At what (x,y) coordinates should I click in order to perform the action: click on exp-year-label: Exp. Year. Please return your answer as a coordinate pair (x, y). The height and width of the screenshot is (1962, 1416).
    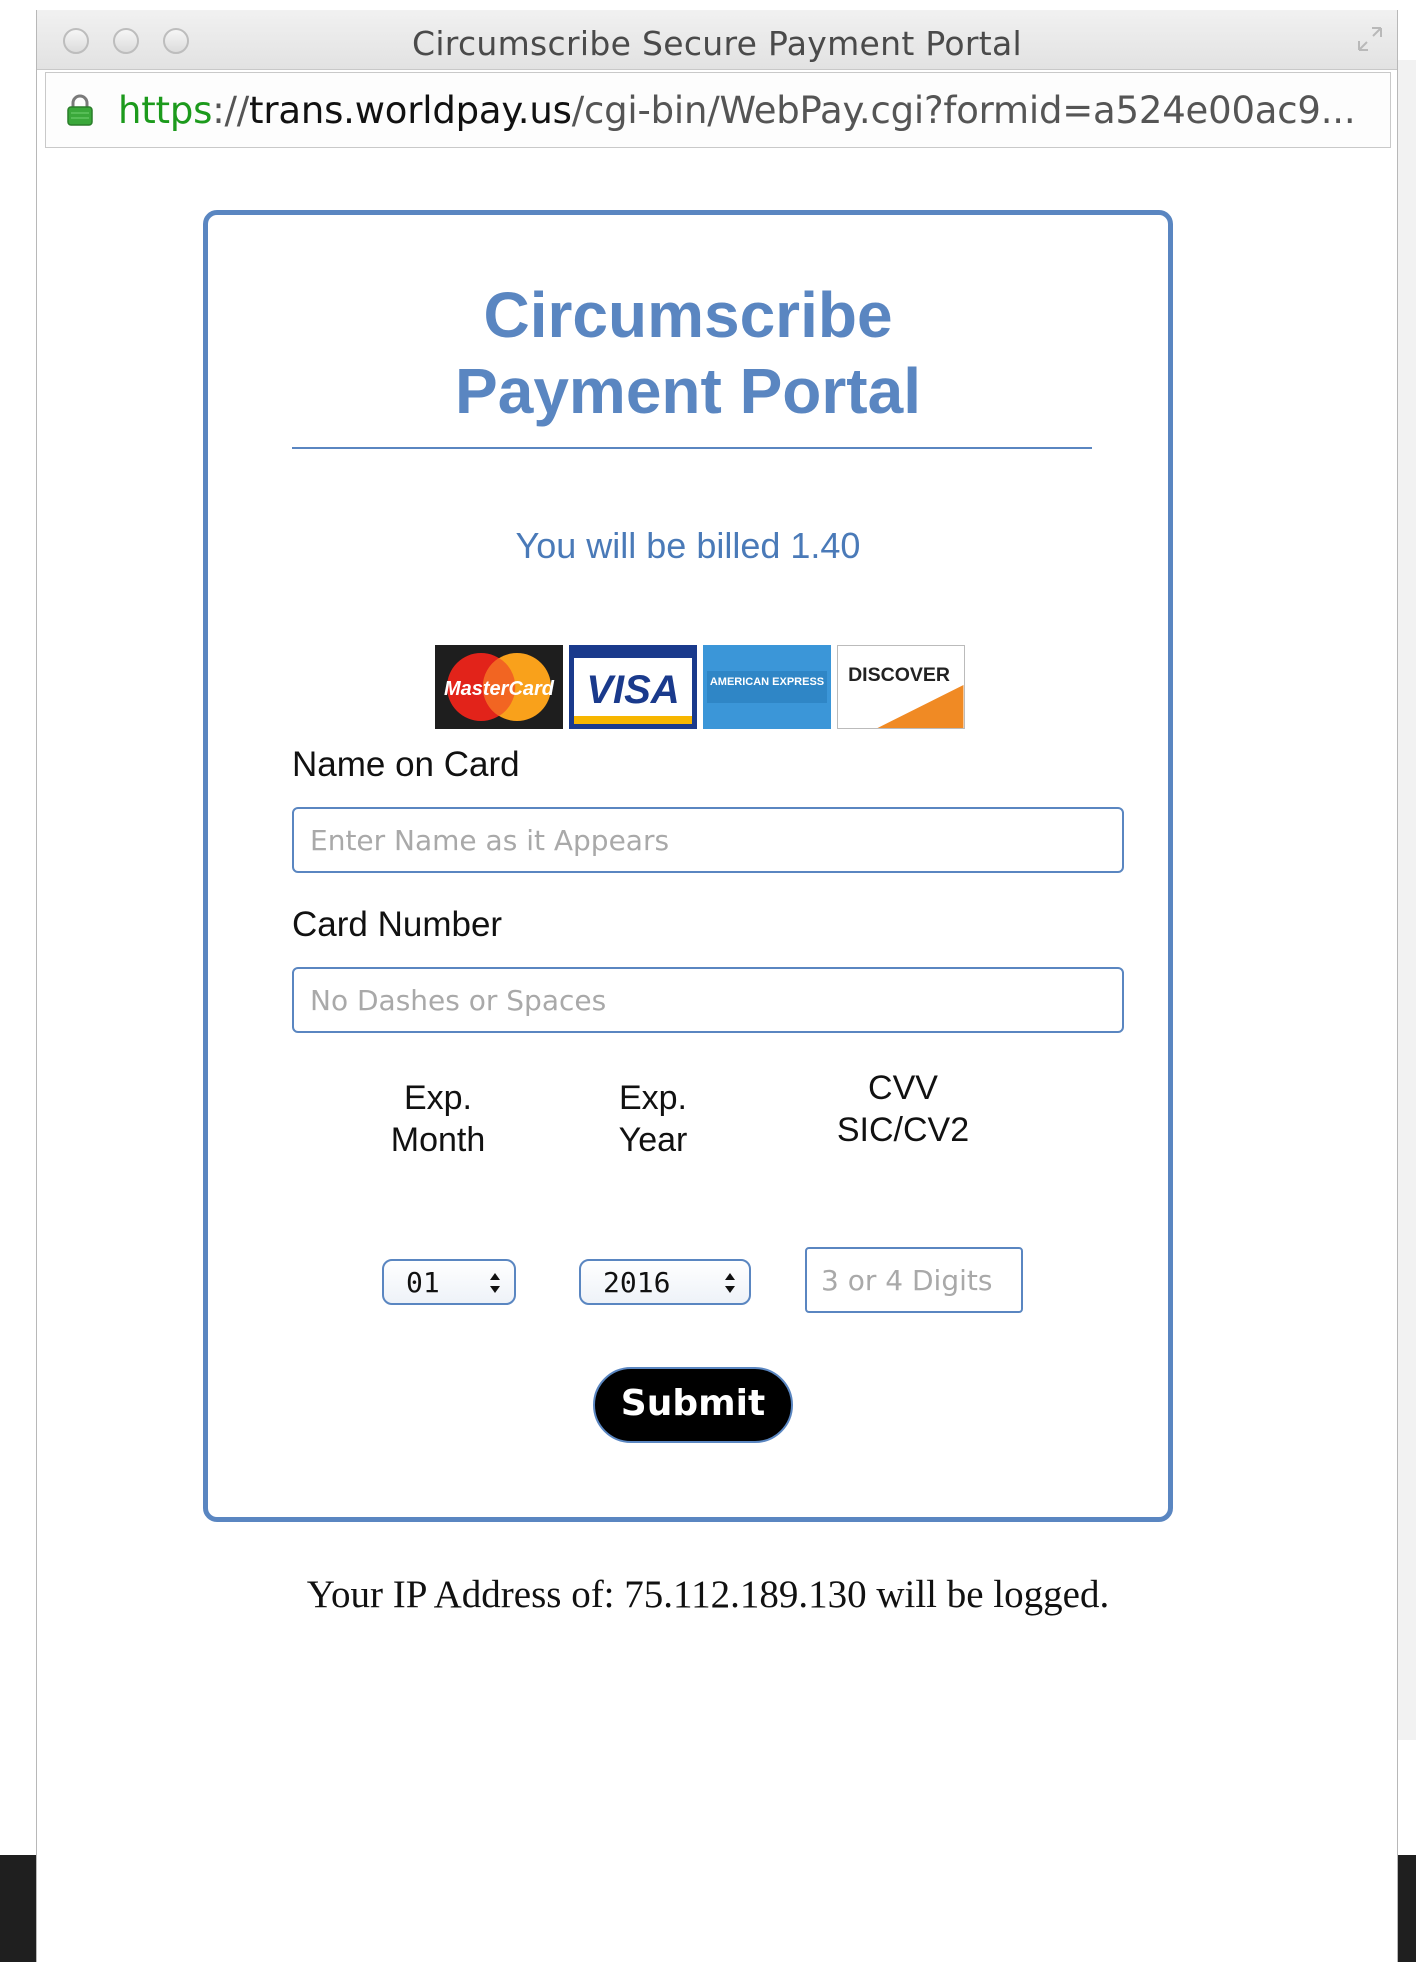
    Looking at the image, I should click on (653, 1119).